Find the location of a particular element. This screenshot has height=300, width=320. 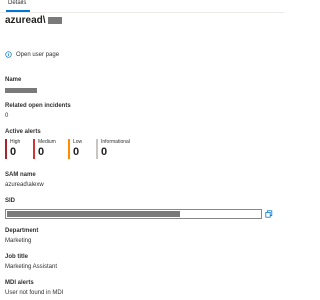

sid-value-redacted is located at coordinates (93, 214).